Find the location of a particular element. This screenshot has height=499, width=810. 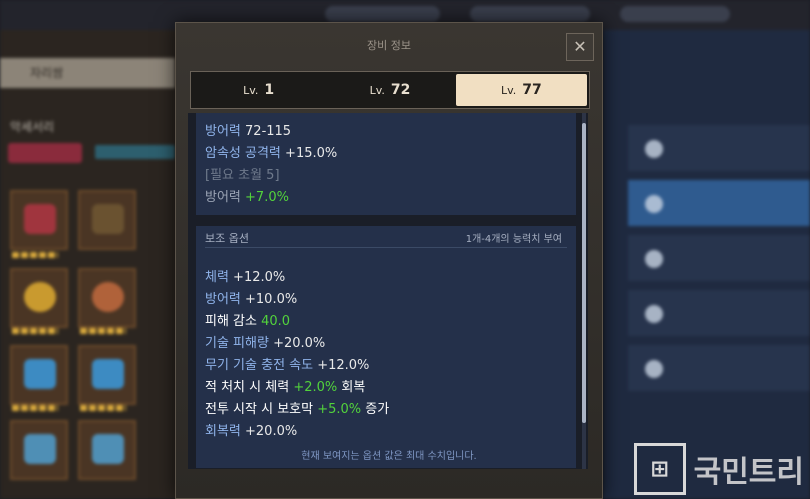

option-label: 피해 감소 is located at coordinates (231, 321).